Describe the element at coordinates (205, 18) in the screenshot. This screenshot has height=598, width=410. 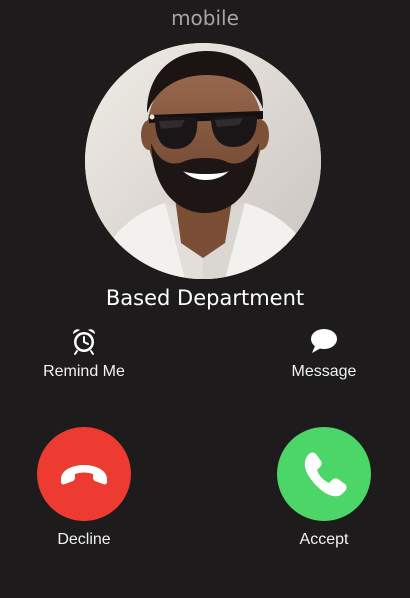
I see `call-type-label: mobile` at that location.